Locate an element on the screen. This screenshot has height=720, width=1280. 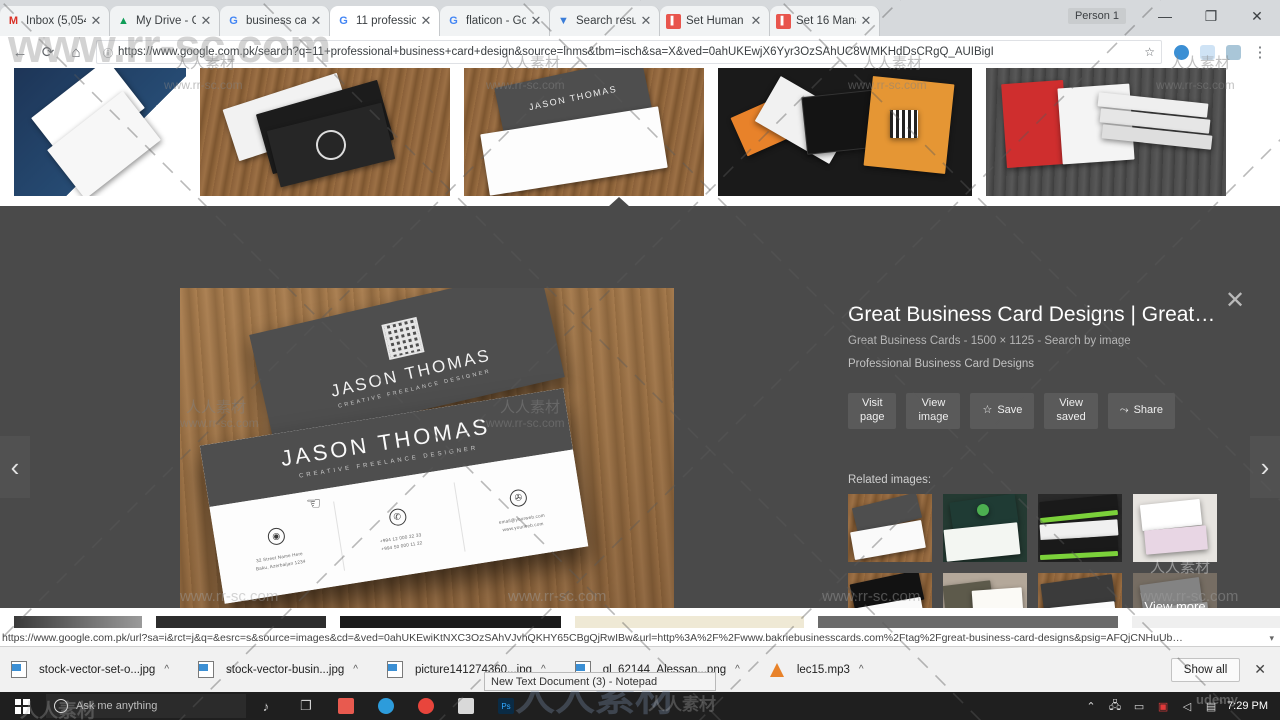
view-saved-line1: View is located at coordinates (1071, 403).